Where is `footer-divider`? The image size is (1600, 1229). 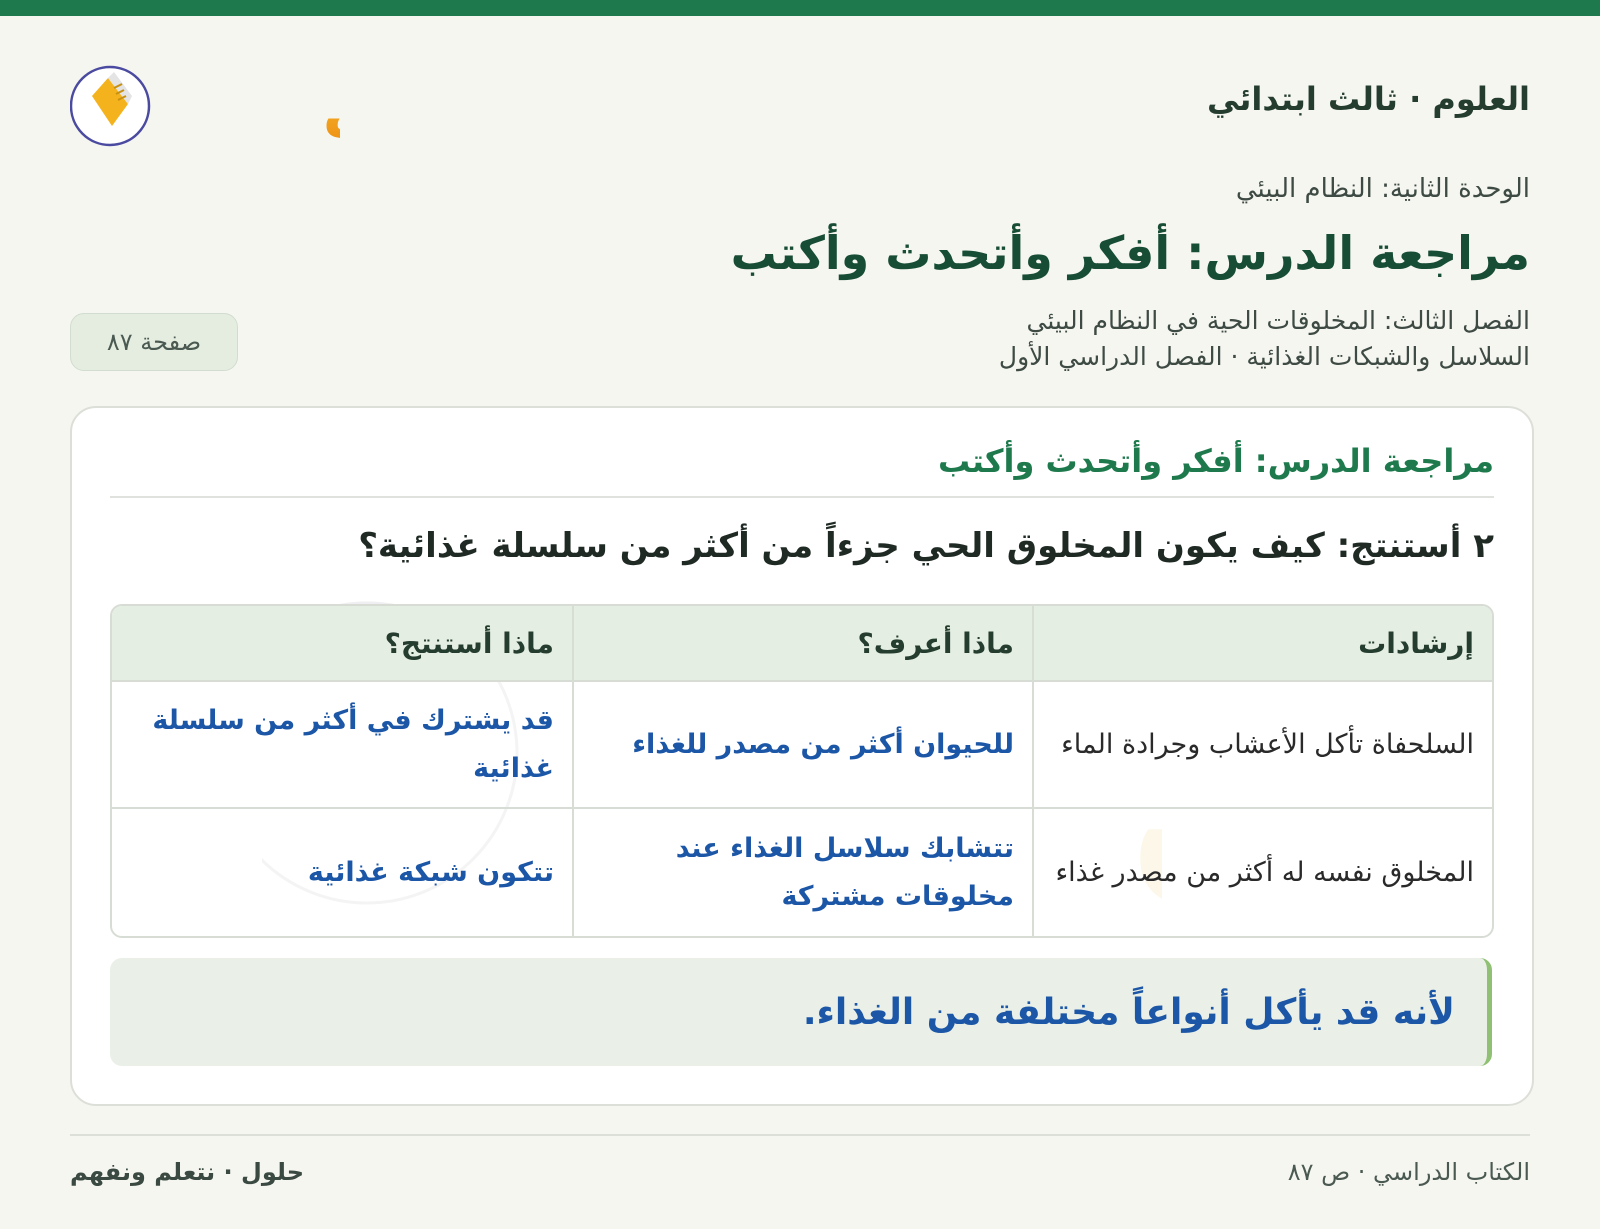
footer-divider is located at coordinates (800, 1135).